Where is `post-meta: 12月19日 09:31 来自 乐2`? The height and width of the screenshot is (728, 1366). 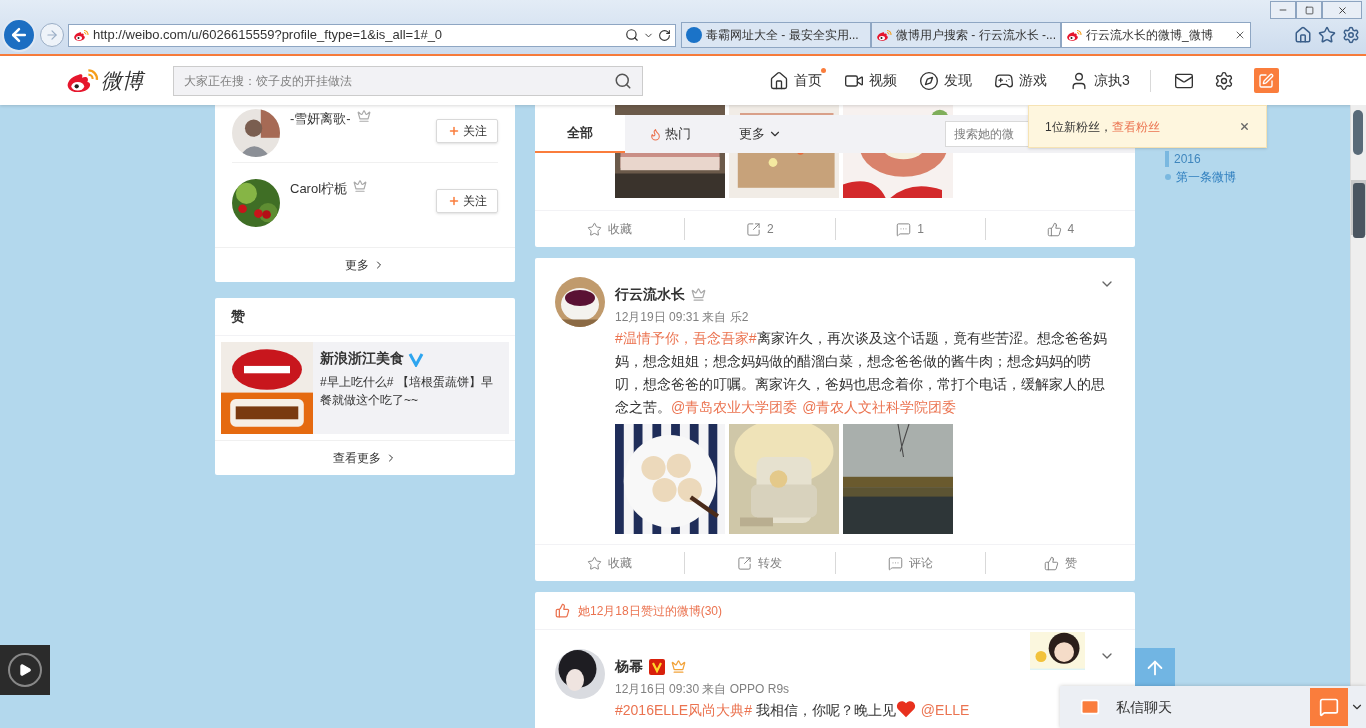 post-meta: 12月19日 09:31 来自 乐2 is located at coordinates (682, 317).